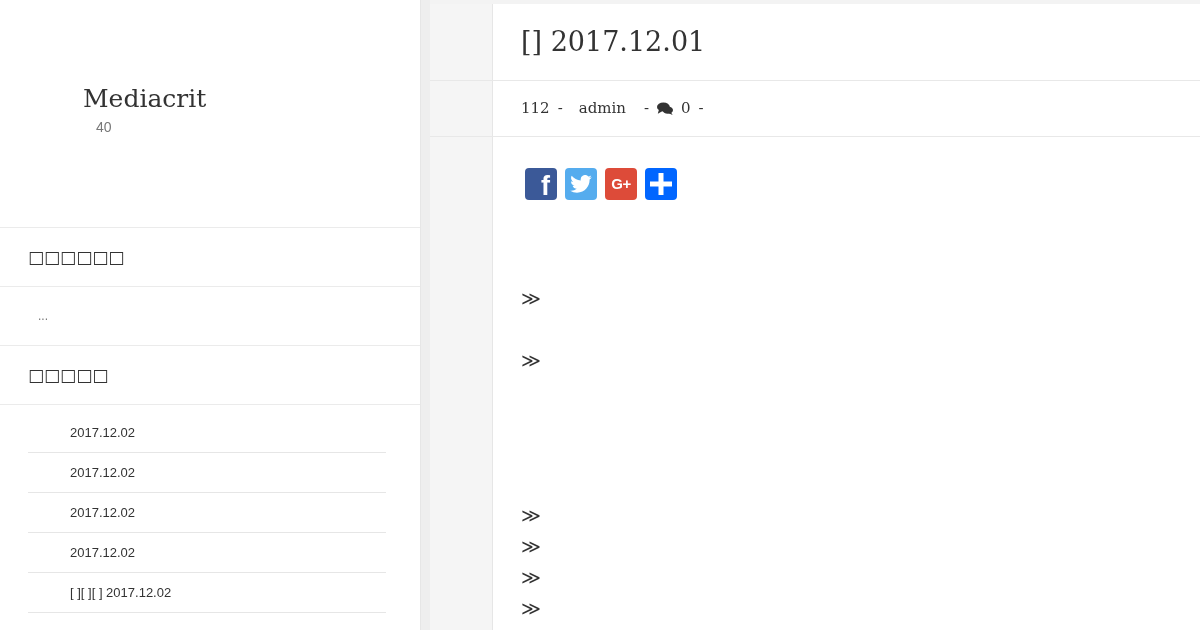 The width and height of the screenshot is (1200, 630). Describe the element at coordinates (121, 592) in the screenshot. I see `post-link: [ ][ ][ ] 2017.12.02` at that location.